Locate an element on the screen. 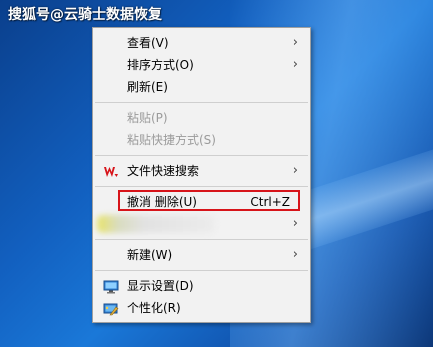 Image resolution: width=433 pixels, height=347 pixels. menu-item-wps-search: 文件快速搜索 › is located at coordinates (201, 171).